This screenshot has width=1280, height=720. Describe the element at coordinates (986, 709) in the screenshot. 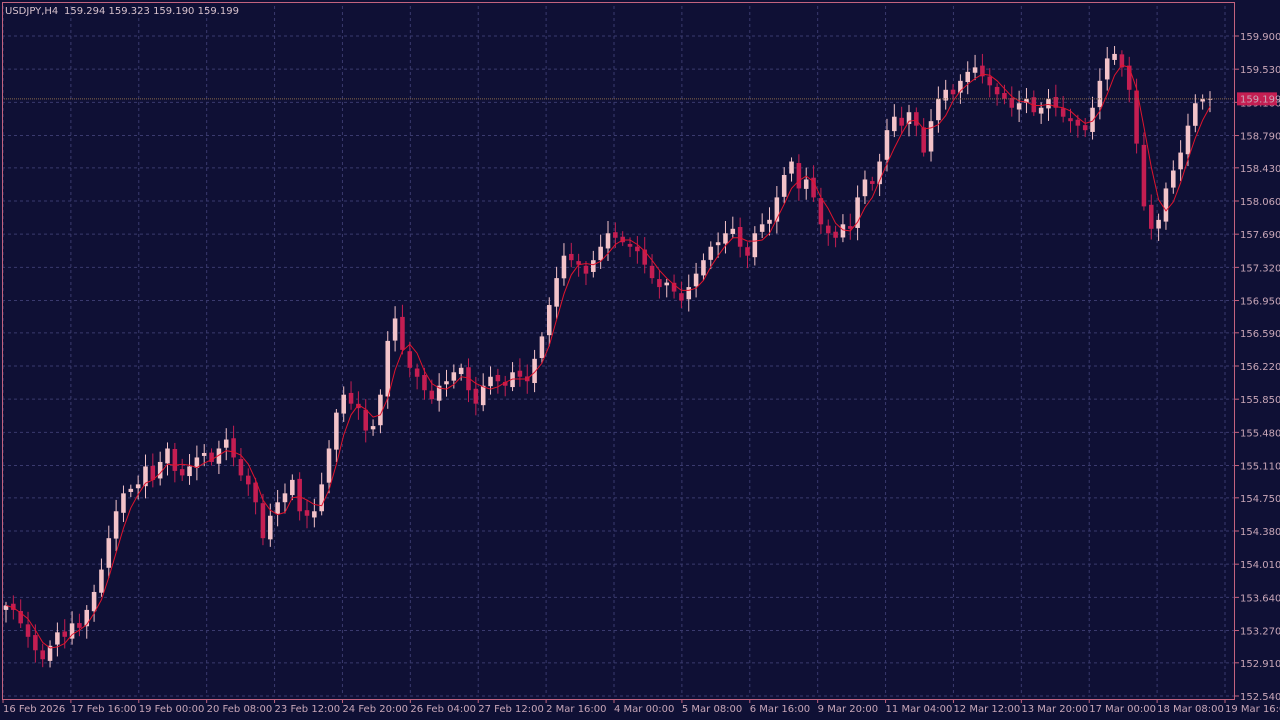

I see `x-tick-label: 12 Mar 12:00` at that location.